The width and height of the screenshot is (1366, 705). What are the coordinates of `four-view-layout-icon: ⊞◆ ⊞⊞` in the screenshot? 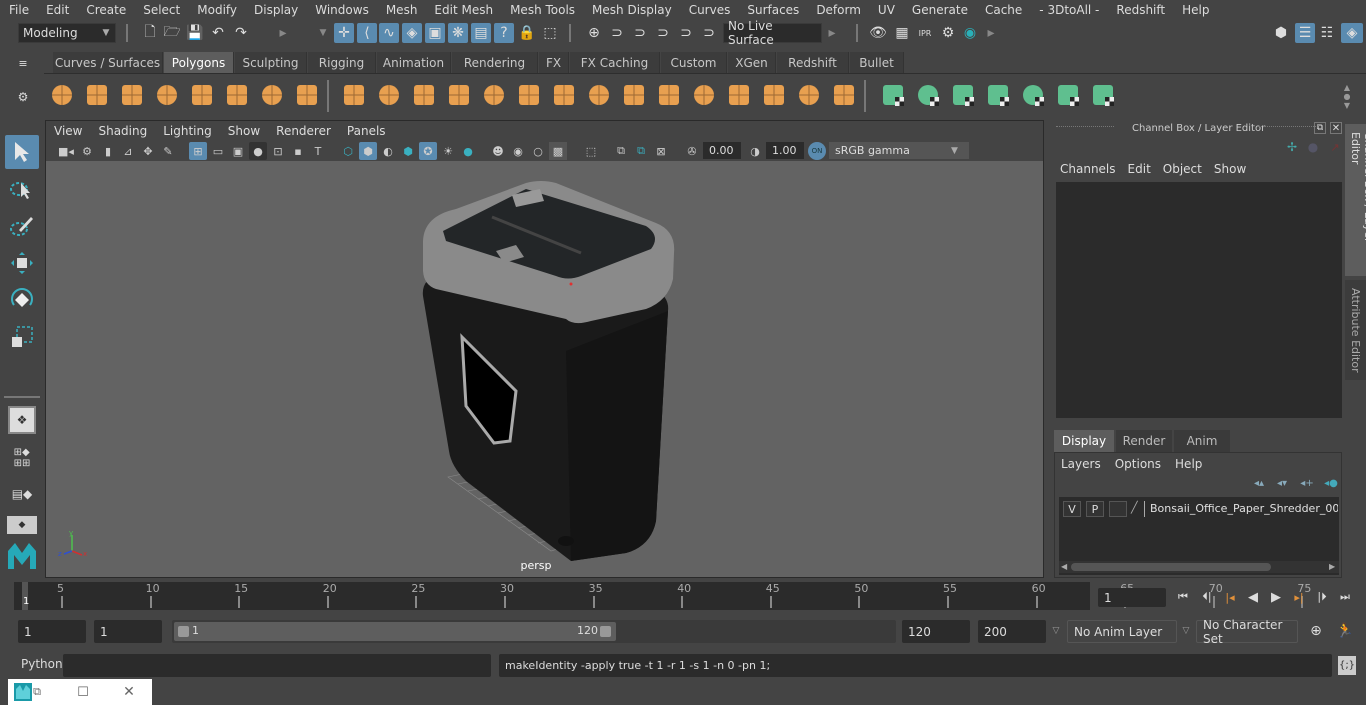 It's located at (22, 458).